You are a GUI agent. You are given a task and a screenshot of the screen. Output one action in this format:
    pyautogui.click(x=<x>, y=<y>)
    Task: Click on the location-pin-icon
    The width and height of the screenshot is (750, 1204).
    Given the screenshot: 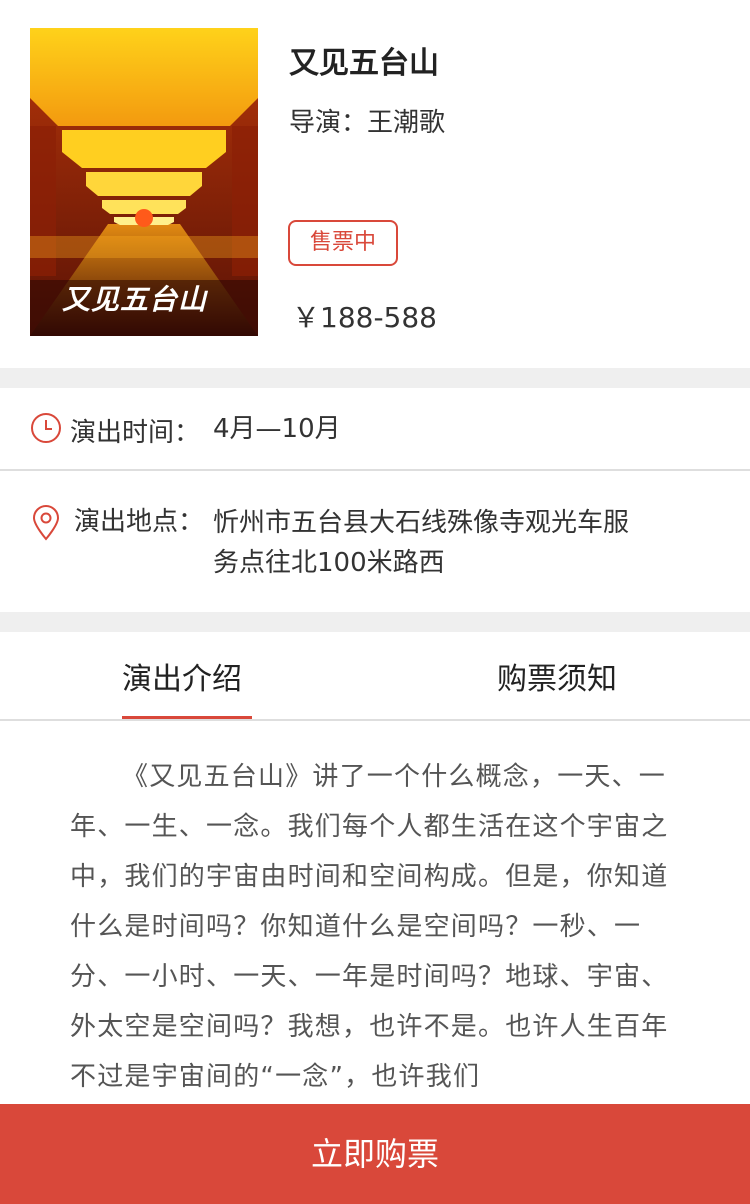 What is the action you would take?
    pyautogui.click(x=46, y=525)
    